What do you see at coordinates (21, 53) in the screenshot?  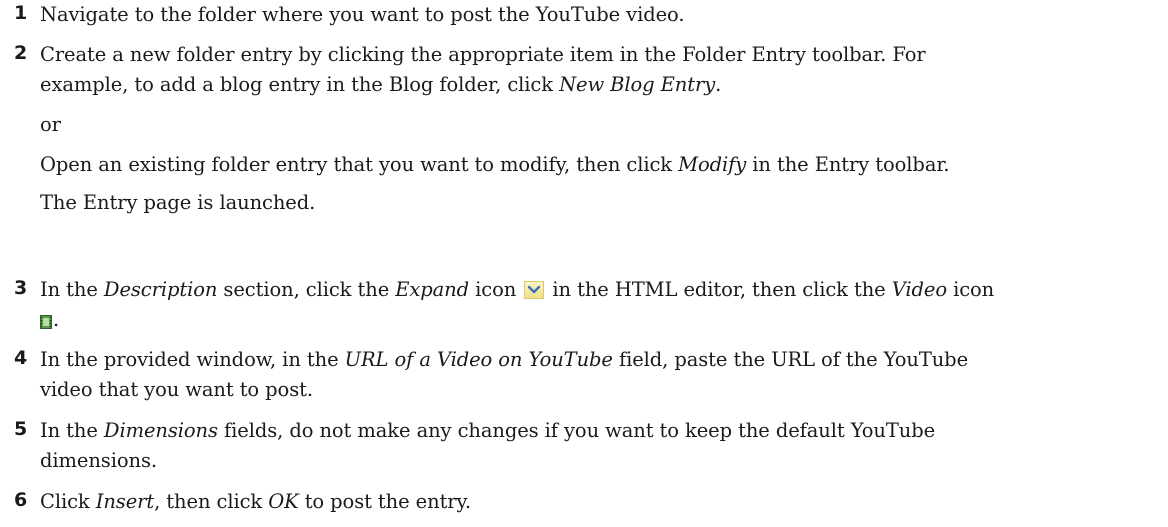 I see `step-number: 2` at bounding box center [21, 53].